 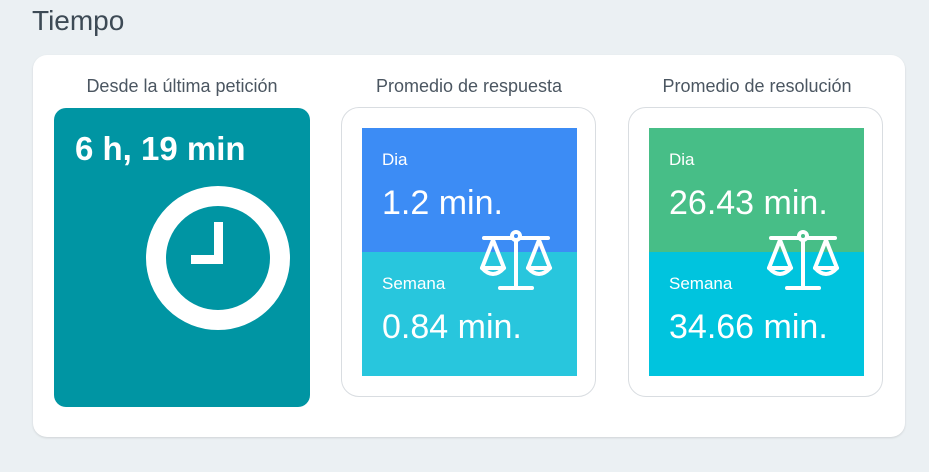 I want to click on response-week-value: 0.84 min., so click(x=452, y=327).